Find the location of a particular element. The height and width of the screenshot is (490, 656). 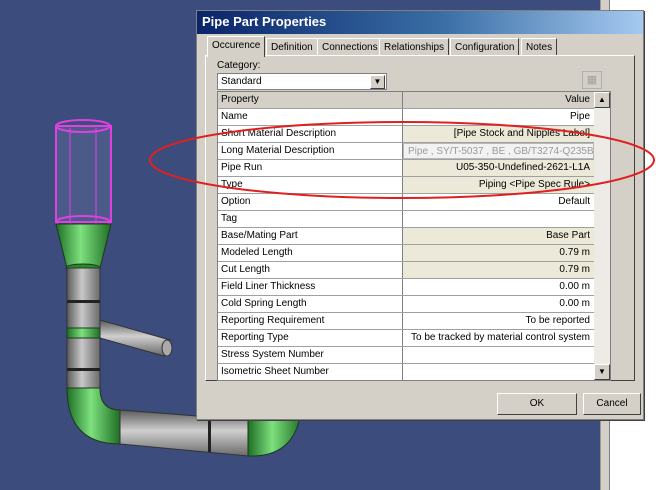

row-property: Option is located at coordinates (310, 202).